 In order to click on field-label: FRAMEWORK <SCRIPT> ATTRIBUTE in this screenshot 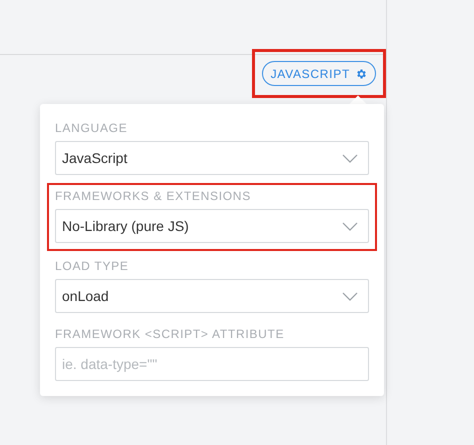, I will do `click(170, 334)`.